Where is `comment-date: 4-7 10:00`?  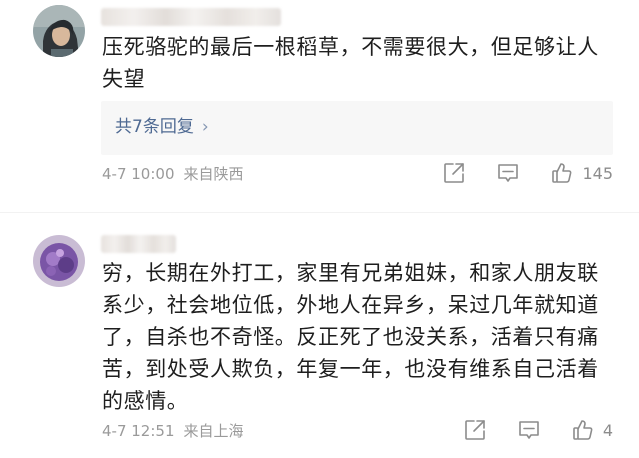
comment-date: 4-7 10:00 is located at coordinates (138, 174).